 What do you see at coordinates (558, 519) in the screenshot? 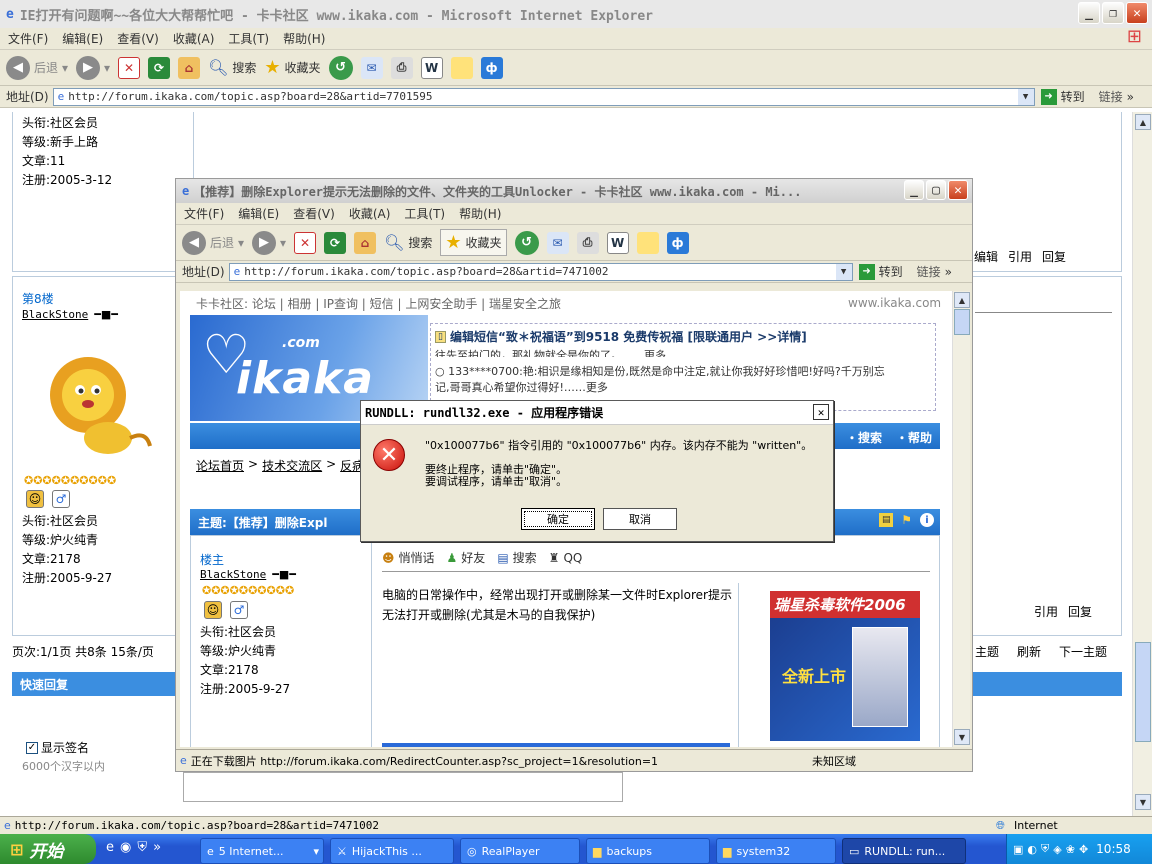
I see `ok-button: 确定` at bounding box center [558, 519].